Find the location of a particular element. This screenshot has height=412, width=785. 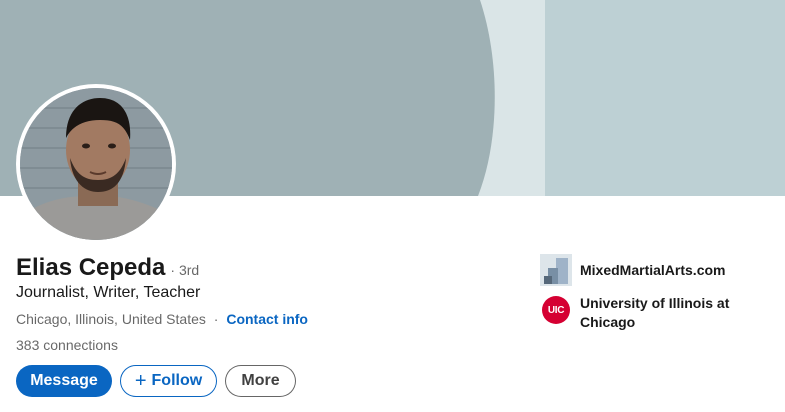

follow-button-label: Follow is located at coordinates (177, 380).